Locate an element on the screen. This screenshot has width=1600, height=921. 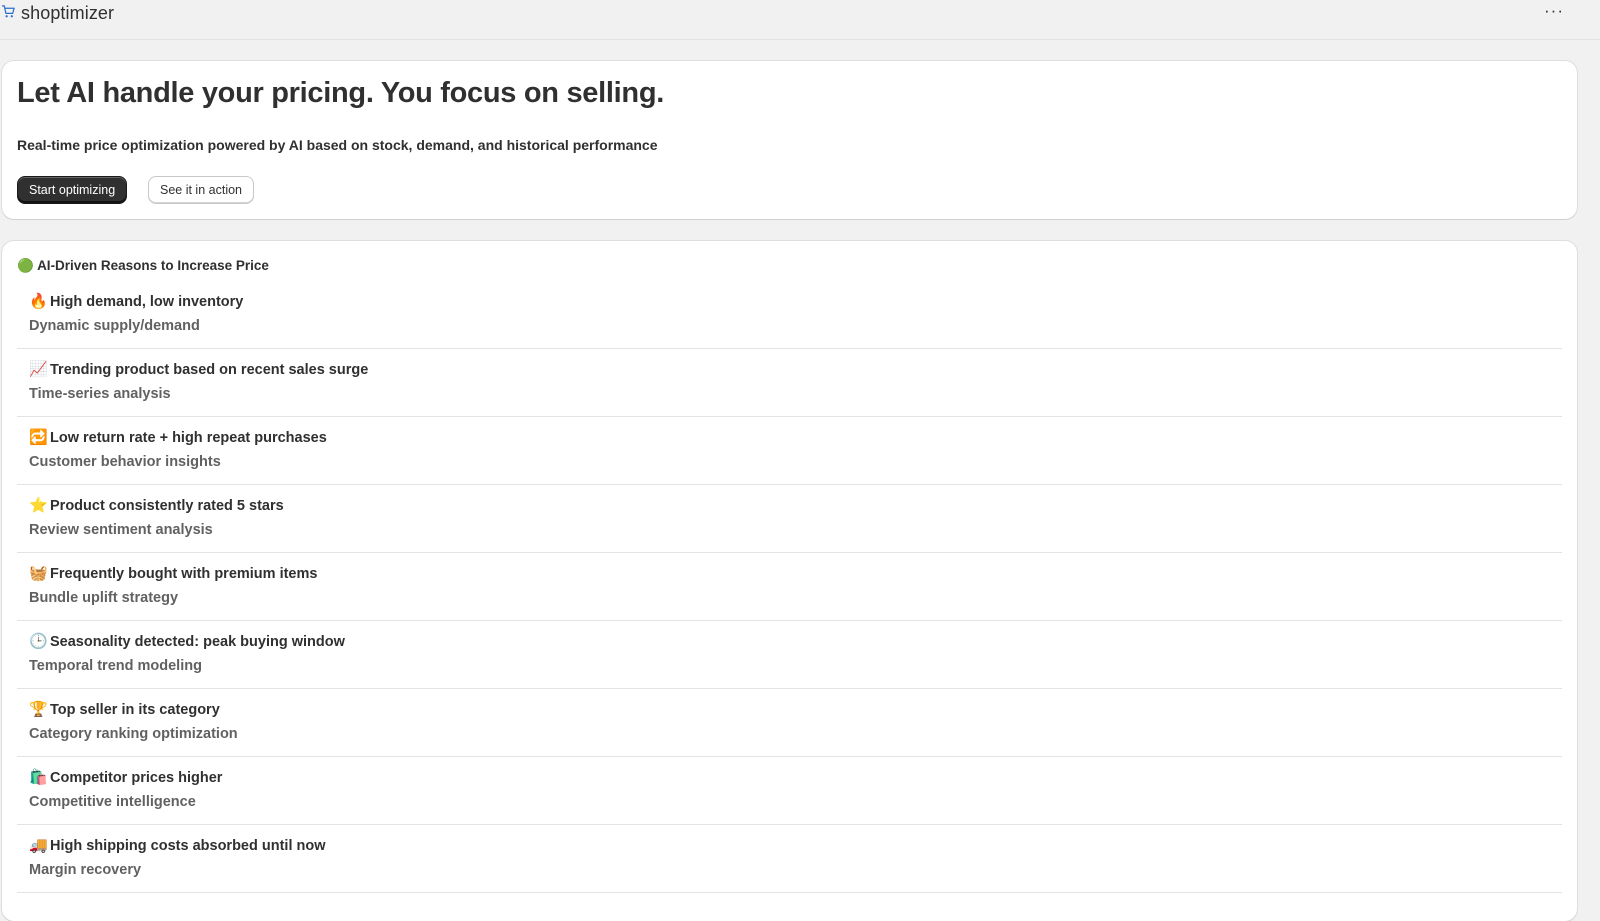
start-optimizing-button: Start optimizing is located at coordinates (72, 190).